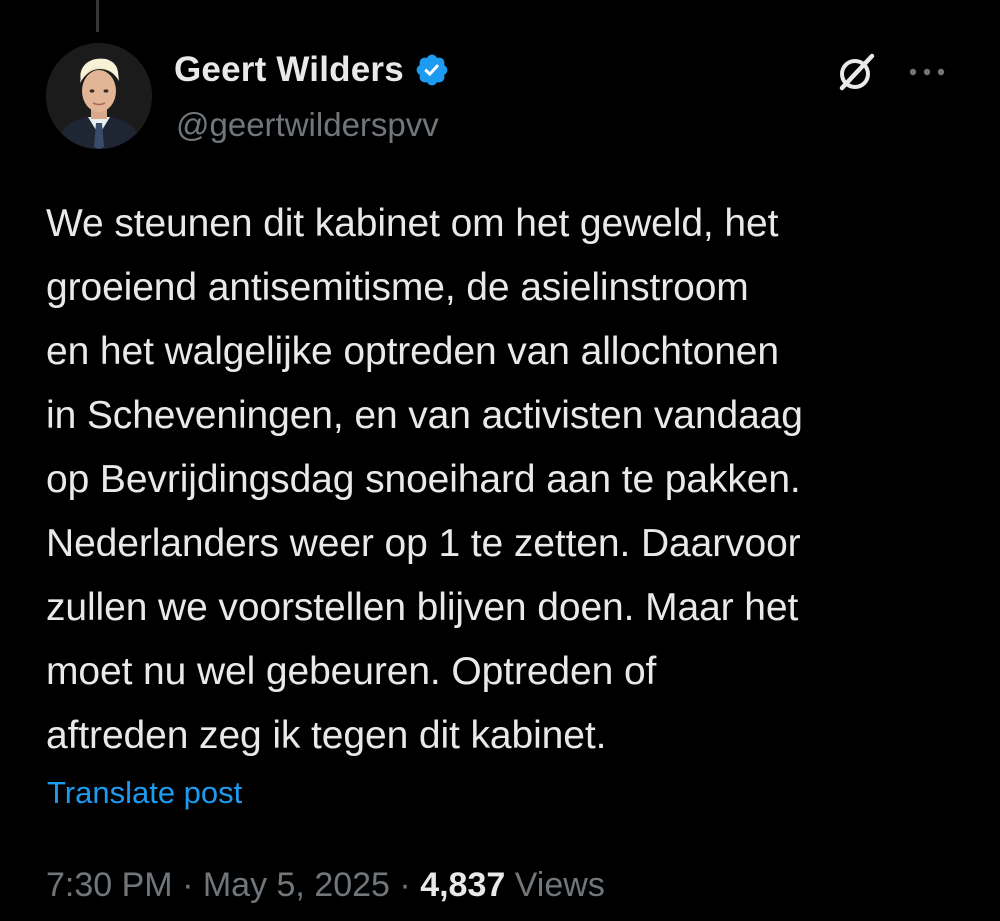 The width and height of the screenshot is (1000, 921). What do you see at coordinates (560, 885) in the screenshot?
I see `views-label: Views` at bounding box center [560, 885].